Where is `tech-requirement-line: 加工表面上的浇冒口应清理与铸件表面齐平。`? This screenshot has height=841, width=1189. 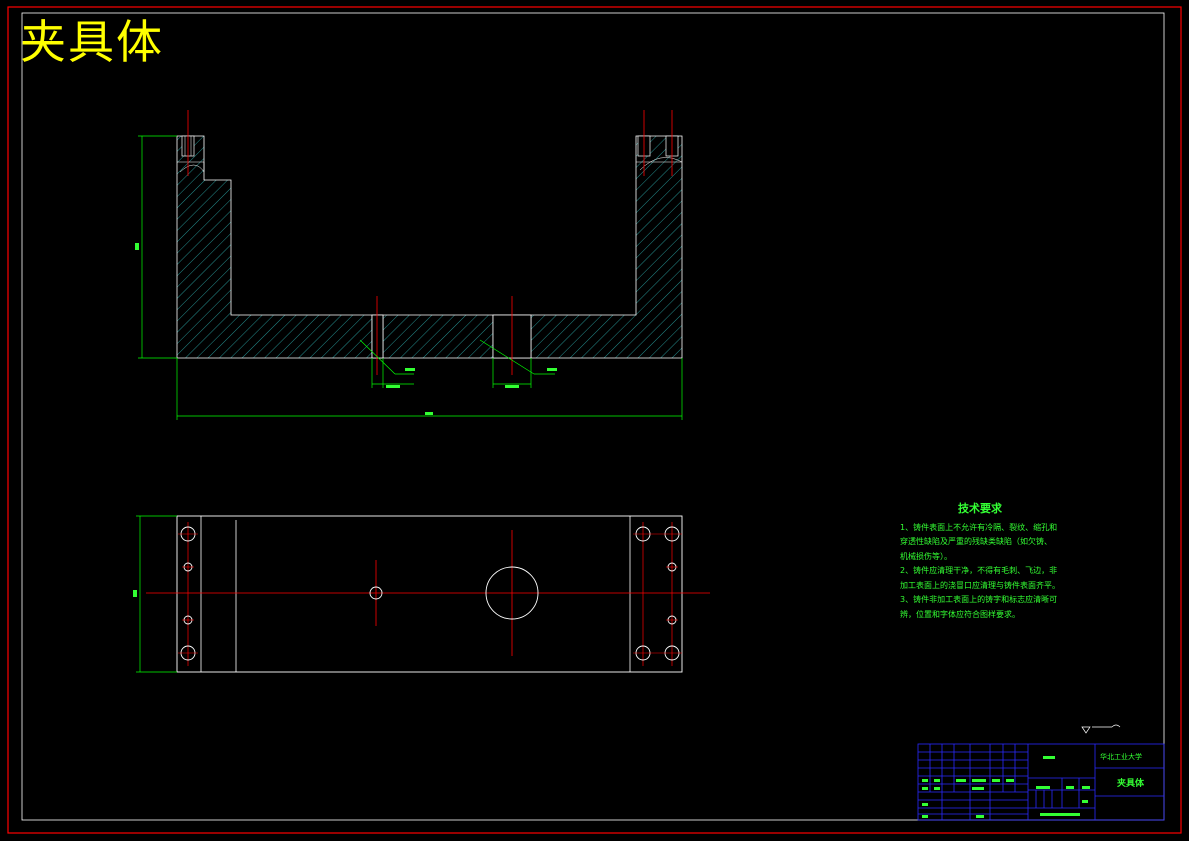 tech-requirement-line: 加工表面上的浇冒口应清理与铸件表面齐平。 is located at coordinates (980, 585).